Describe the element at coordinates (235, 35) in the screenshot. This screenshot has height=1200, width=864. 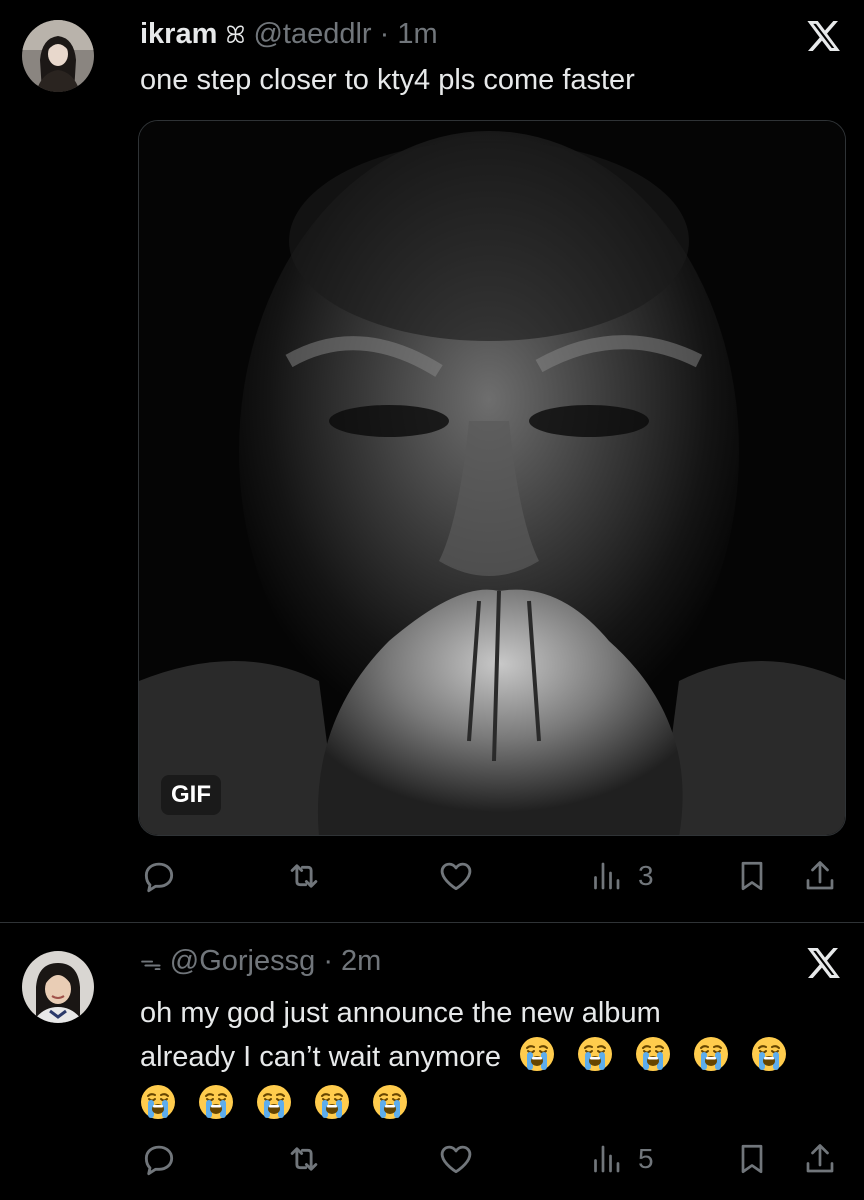
I see `name-badge: ꕤ` at that location.